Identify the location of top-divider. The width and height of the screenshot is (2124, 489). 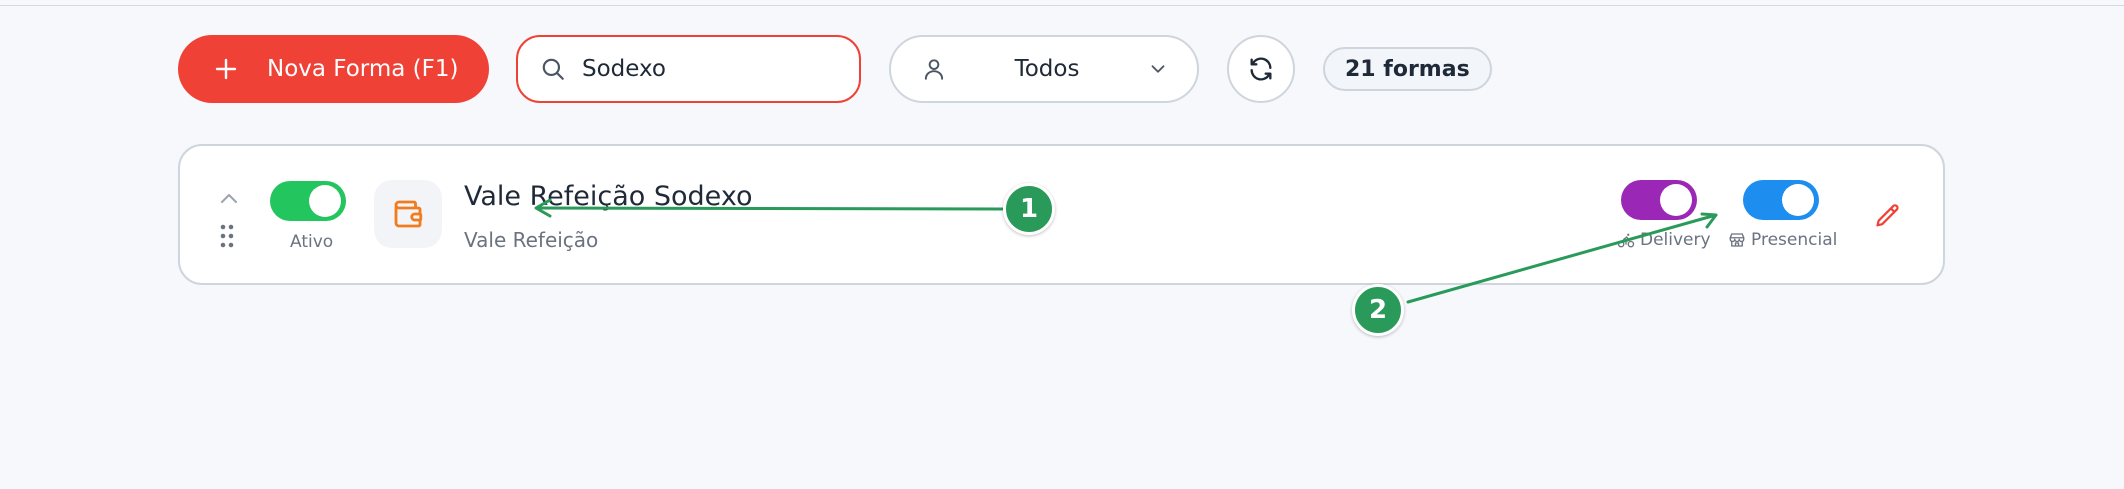
(1062, 5).